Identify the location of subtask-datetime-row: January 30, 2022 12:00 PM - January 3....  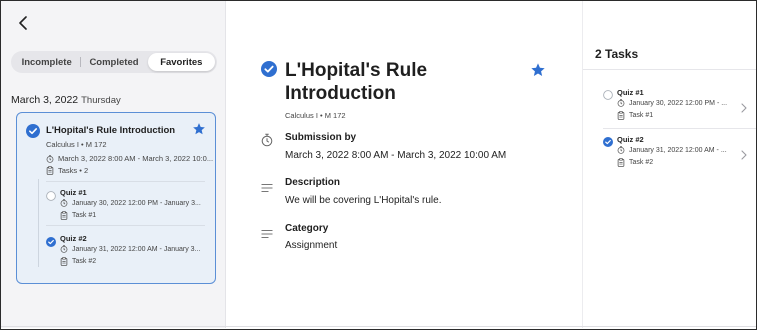
(130, 203).